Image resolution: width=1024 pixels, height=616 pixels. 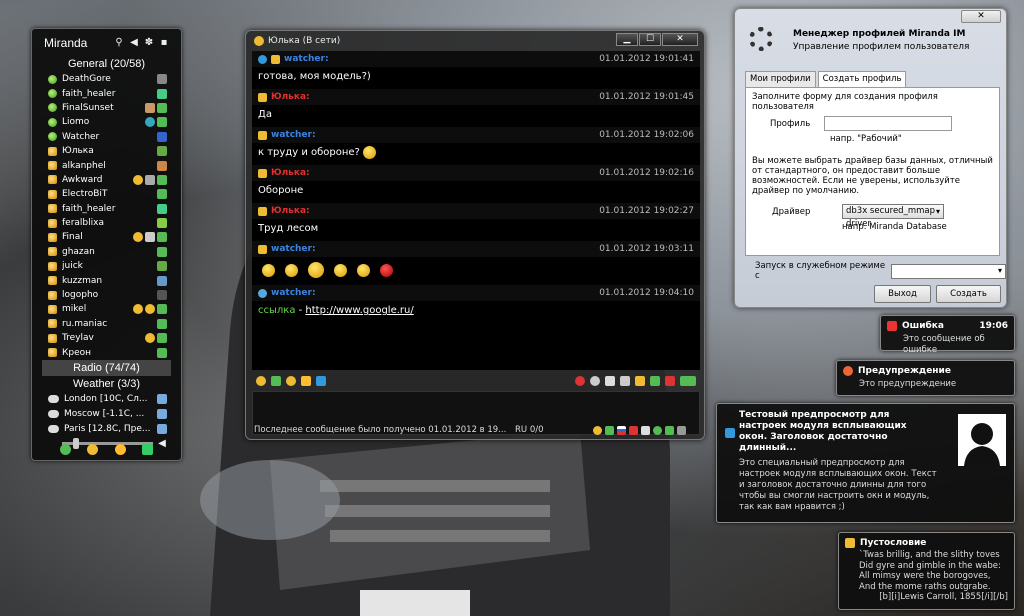 What do you see at coordinates (106, 449) in the screenshot?
I see `contact-list-footer` at bounding box center [106, 449].